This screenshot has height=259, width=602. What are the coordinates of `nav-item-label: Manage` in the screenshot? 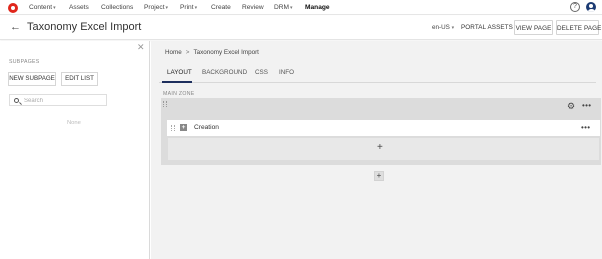 It's located at (317, 7).